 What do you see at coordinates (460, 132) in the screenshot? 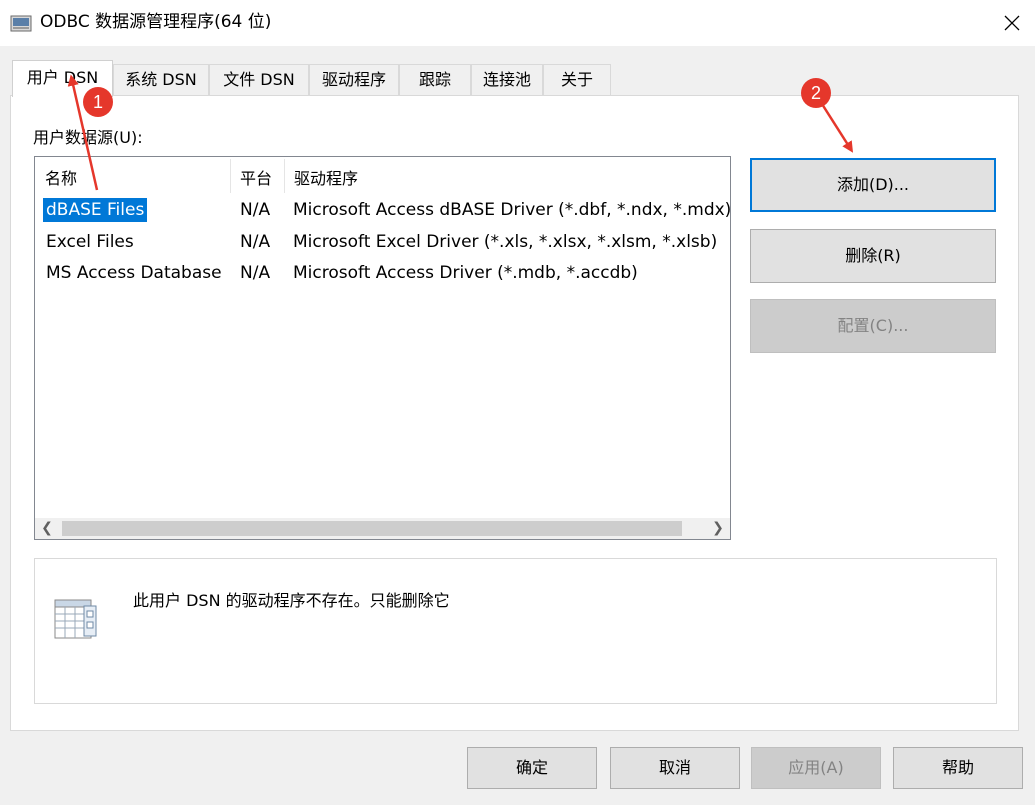
I see `annotation-arrows` at bounding box center [460, 132].